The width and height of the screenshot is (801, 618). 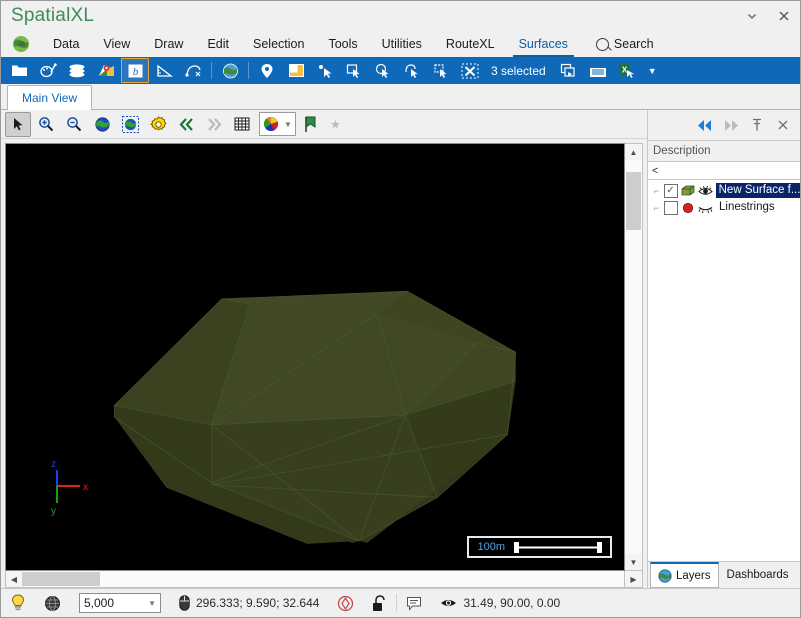 What do you see at coordinates (311, 124) in the screenshot?
I see `bookmark-flag-icon` at bounding box center [311, 124].